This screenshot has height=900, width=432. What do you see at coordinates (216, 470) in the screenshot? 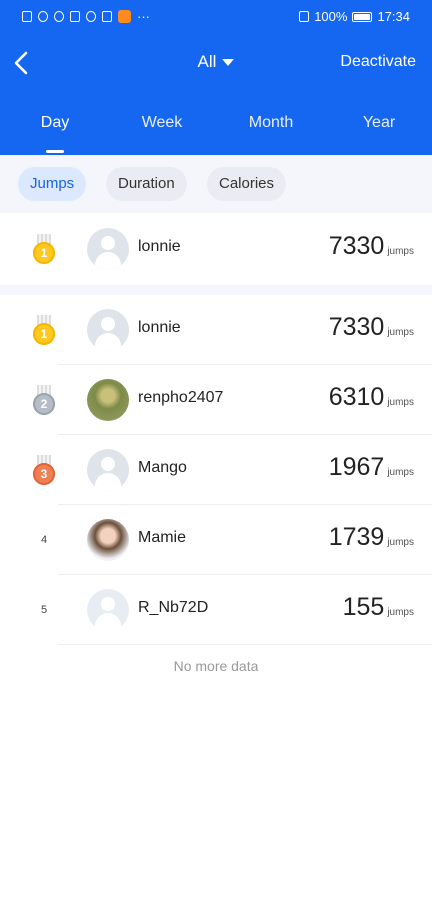
I see `table-row: 3 Mango 1967 jumps` at bounding box center [216, 470].